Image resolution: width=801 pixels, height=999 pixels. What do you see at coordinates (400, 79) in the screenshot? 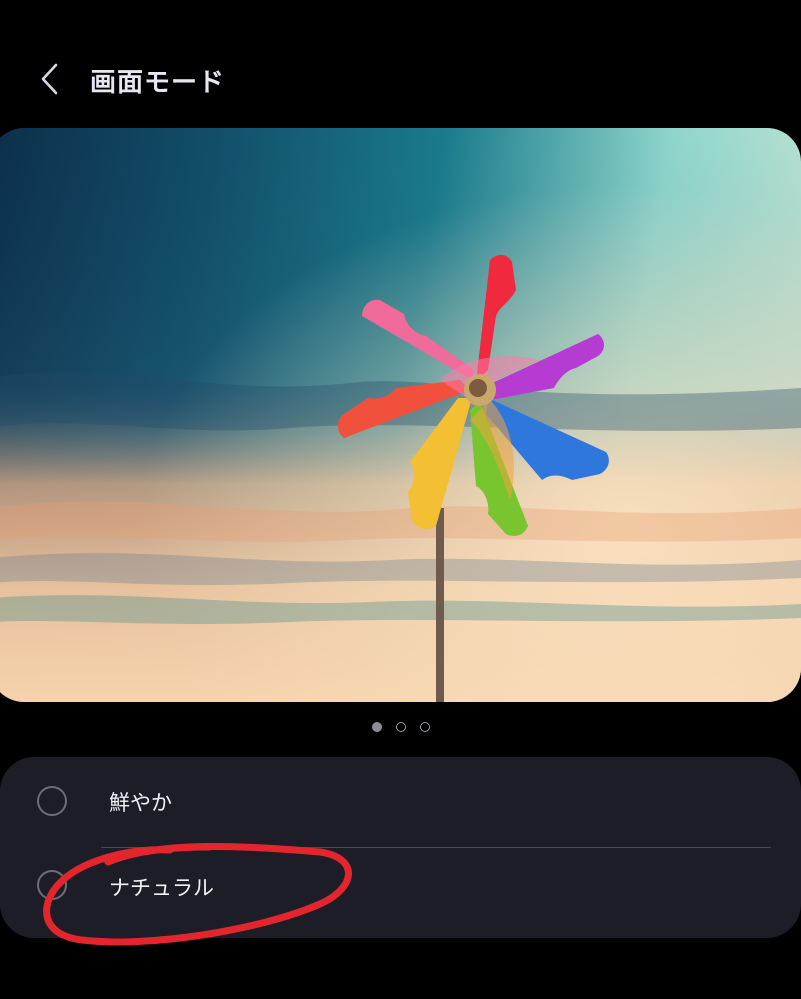
I see `app-header: 画面モード` at bounding box center [400, 79].